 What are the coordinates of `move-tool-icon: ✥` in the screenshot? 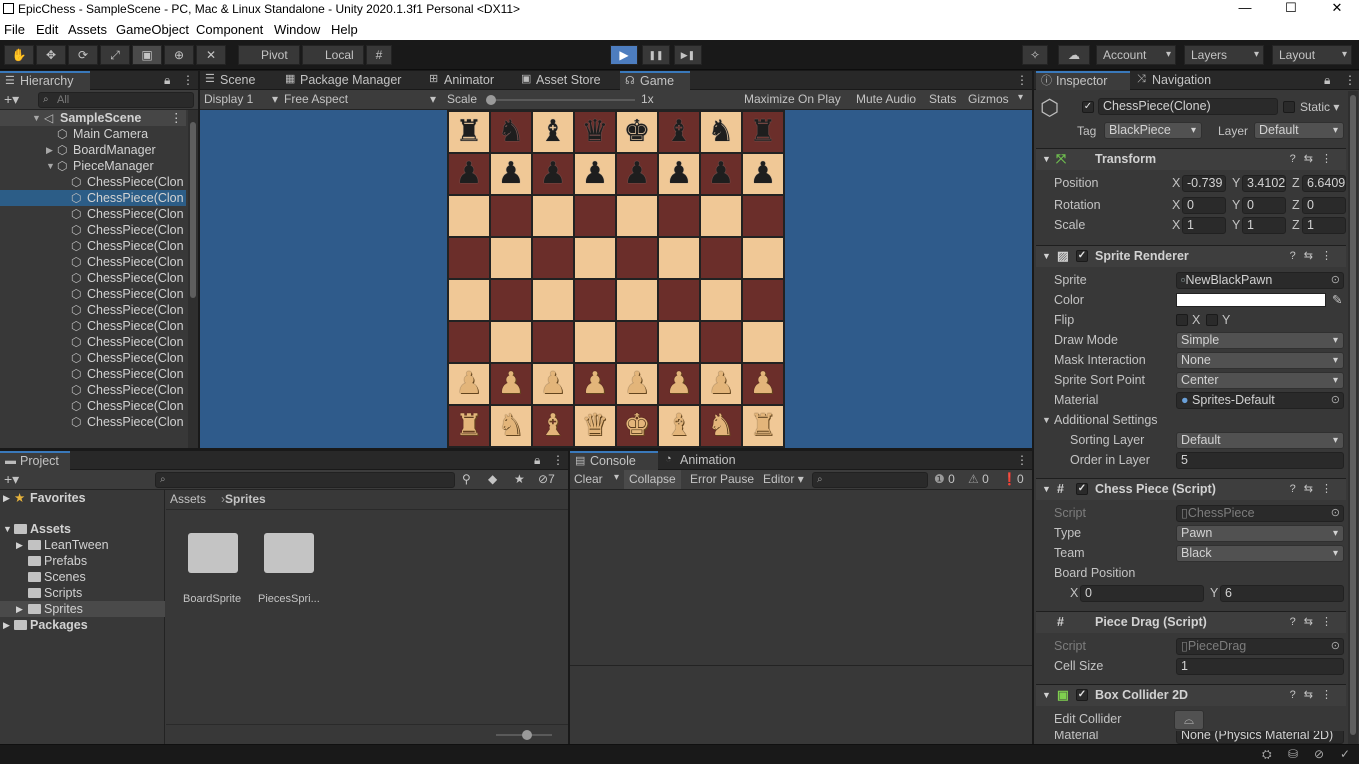 It's located at (51, 55).